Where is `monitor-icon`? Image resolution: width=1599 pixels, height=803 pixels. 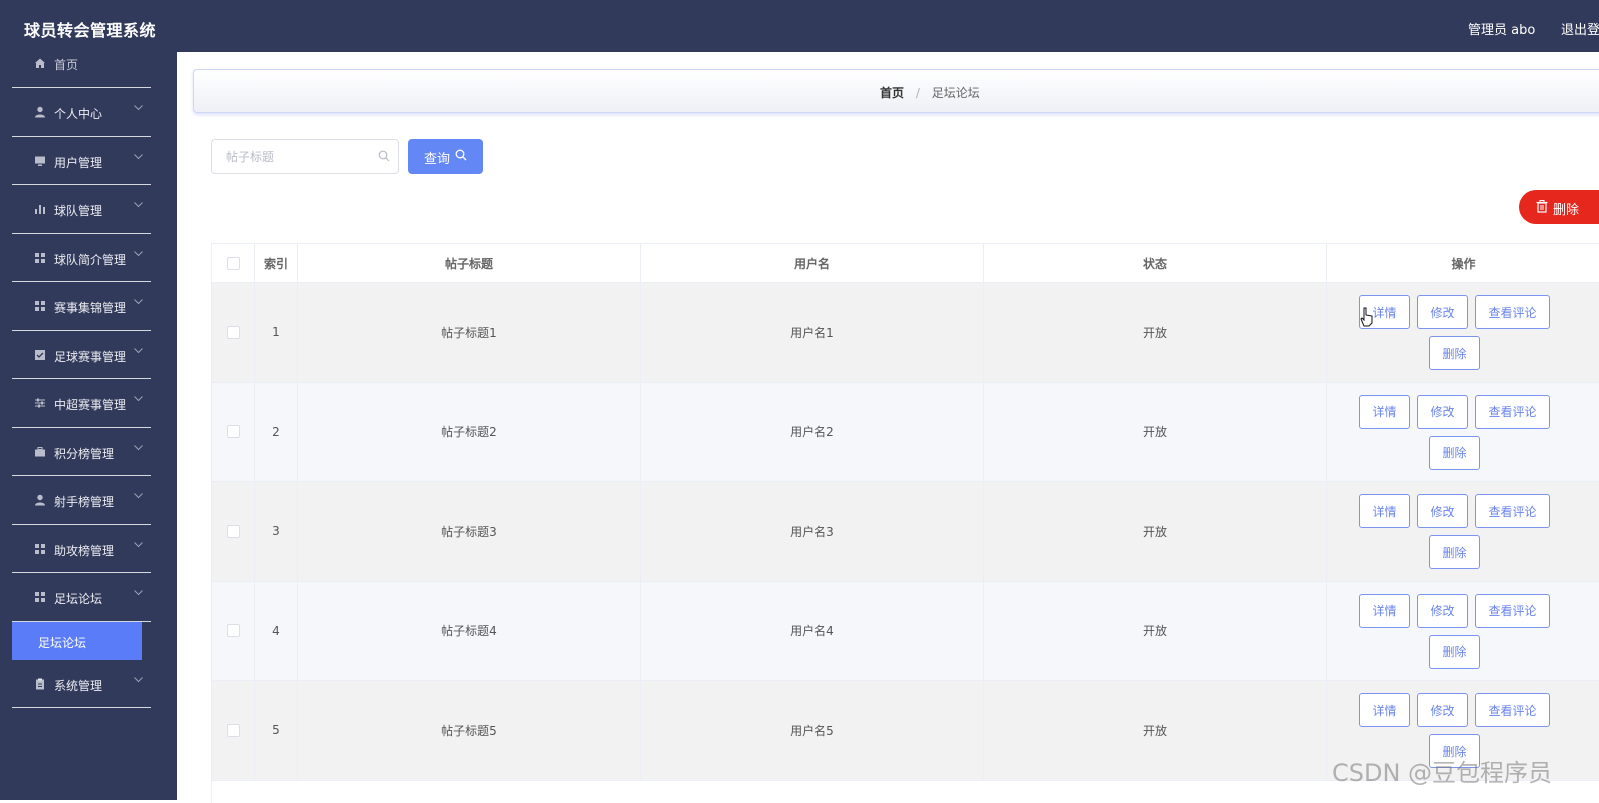 monitor-icon is located at coordinates (40, 161).